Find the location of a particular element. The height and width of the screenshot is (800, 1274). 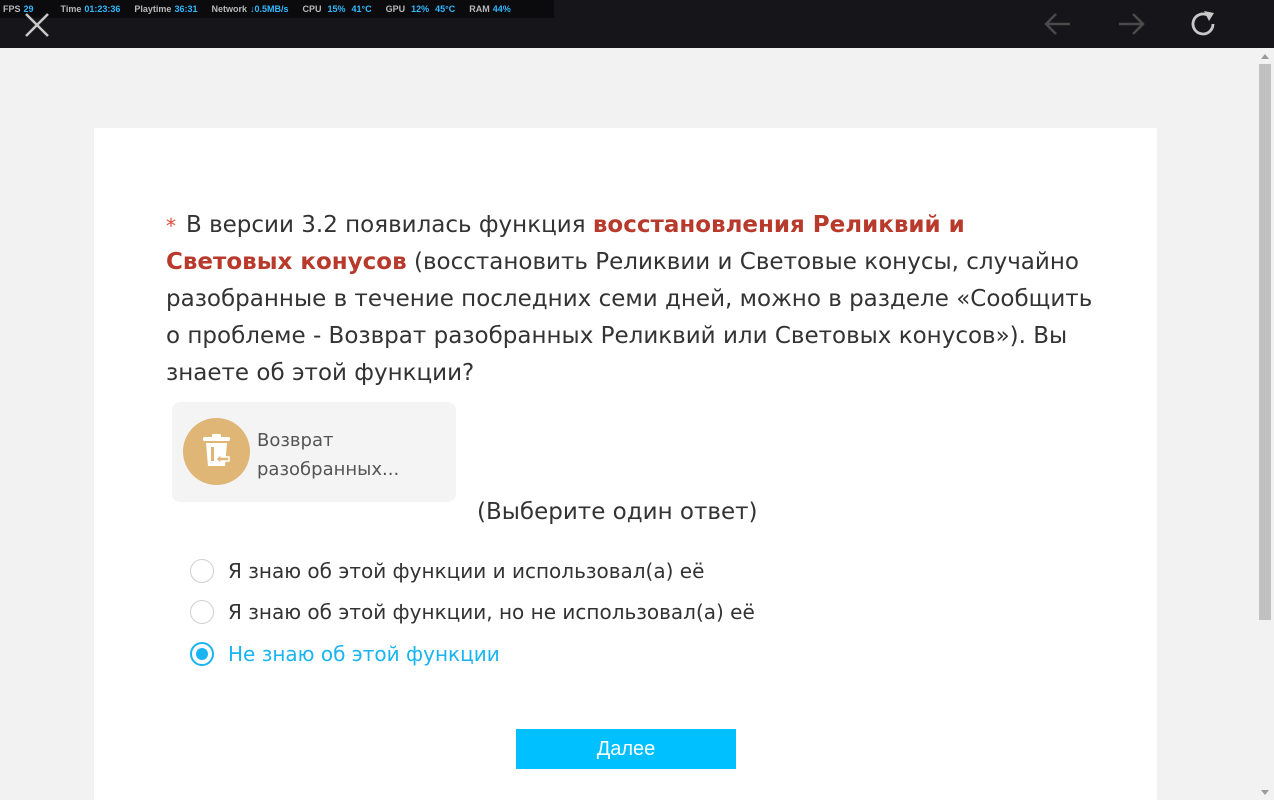

question-text-before: В версии 3.2 появилась функция is located at coordinates (389, 225).